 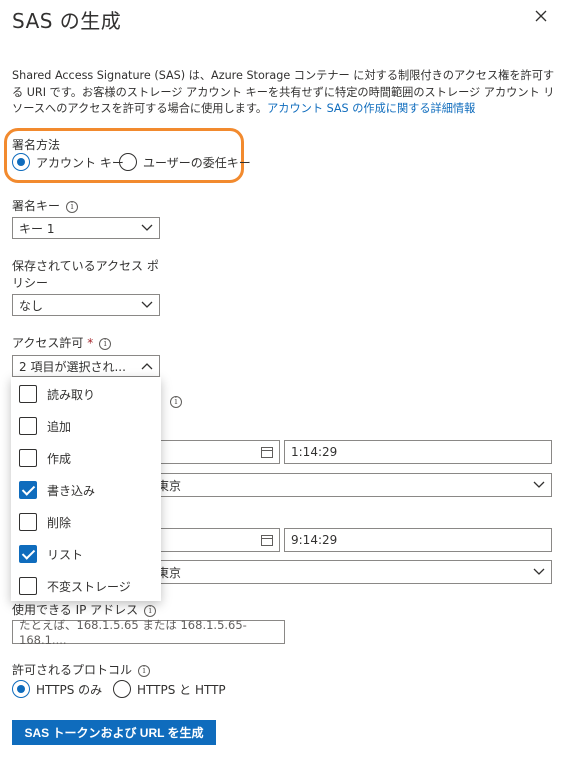 I want to click on ip-label-text: 使用できる IP アドレス, so click(x=75, y=610).